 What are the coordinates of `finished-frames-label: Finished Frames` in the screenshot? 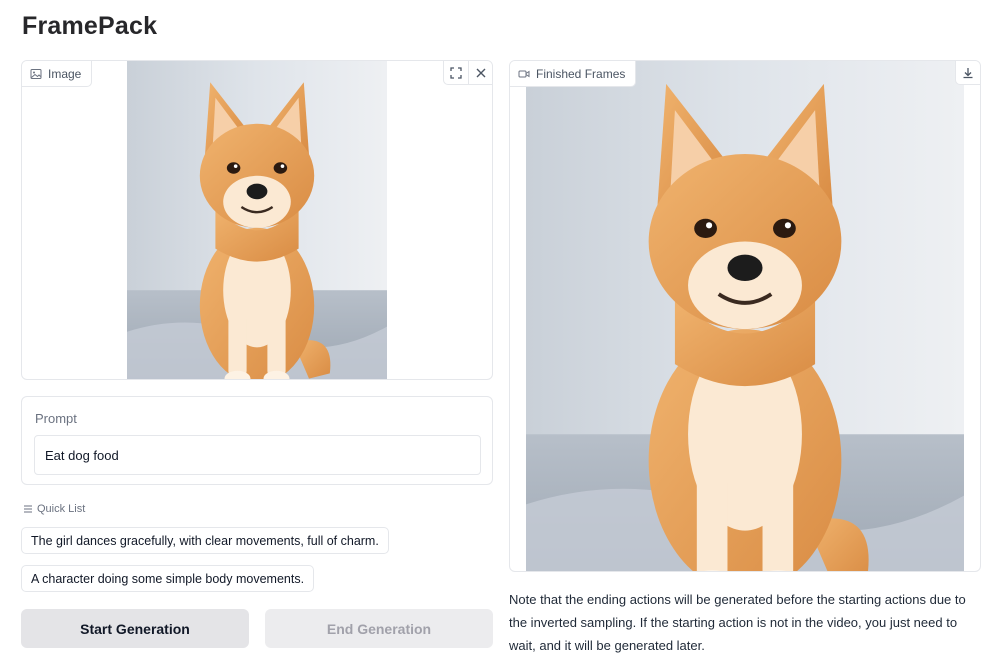 It's located at (573, 74).